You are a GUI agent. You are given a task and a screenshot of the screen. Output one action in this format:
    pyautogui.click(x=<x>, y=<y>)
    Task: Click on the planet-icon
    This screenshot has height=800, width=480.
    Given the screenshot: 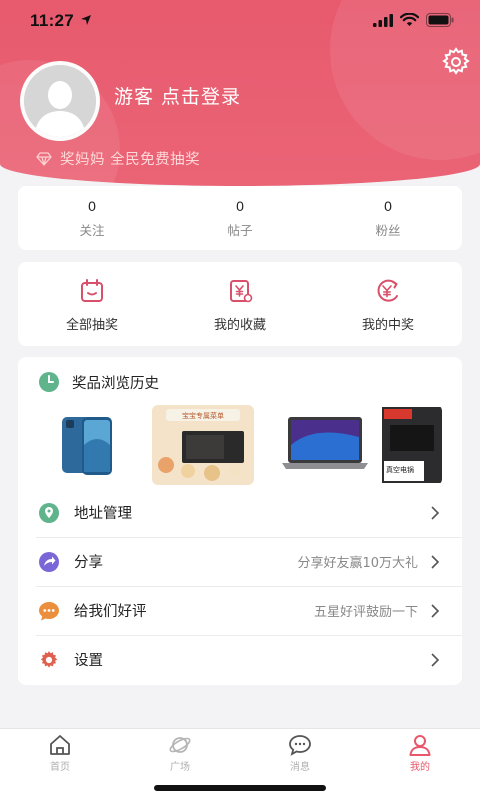 What is the action you would take?
    pyautogui.click(x=180, y=745)
    